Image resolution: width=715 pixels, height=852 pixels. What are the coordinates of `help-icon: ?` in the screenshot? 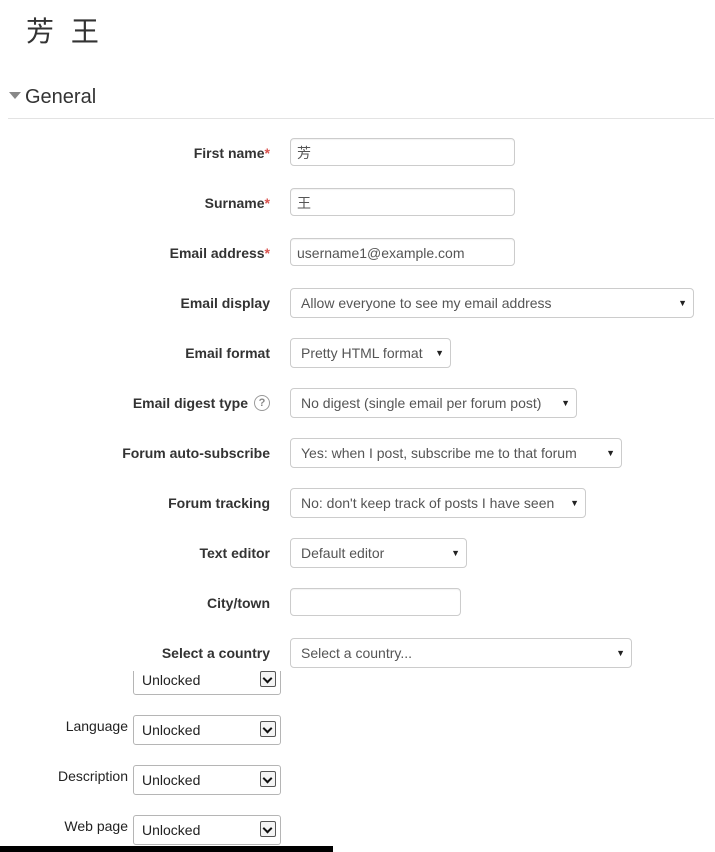 It's located at (262, 403).